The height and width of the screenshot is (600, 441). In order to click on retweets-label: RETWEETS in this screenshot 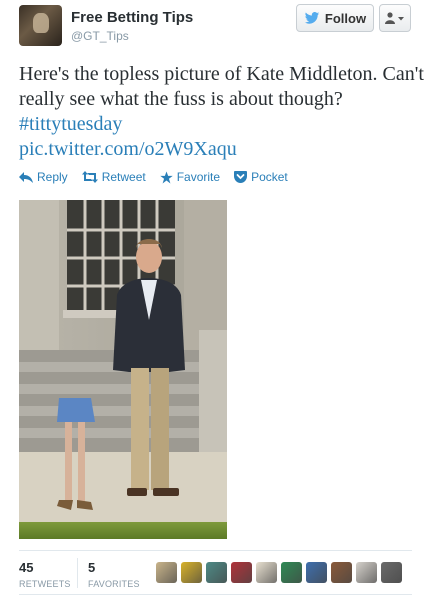, I will do `click(45, 584)`.